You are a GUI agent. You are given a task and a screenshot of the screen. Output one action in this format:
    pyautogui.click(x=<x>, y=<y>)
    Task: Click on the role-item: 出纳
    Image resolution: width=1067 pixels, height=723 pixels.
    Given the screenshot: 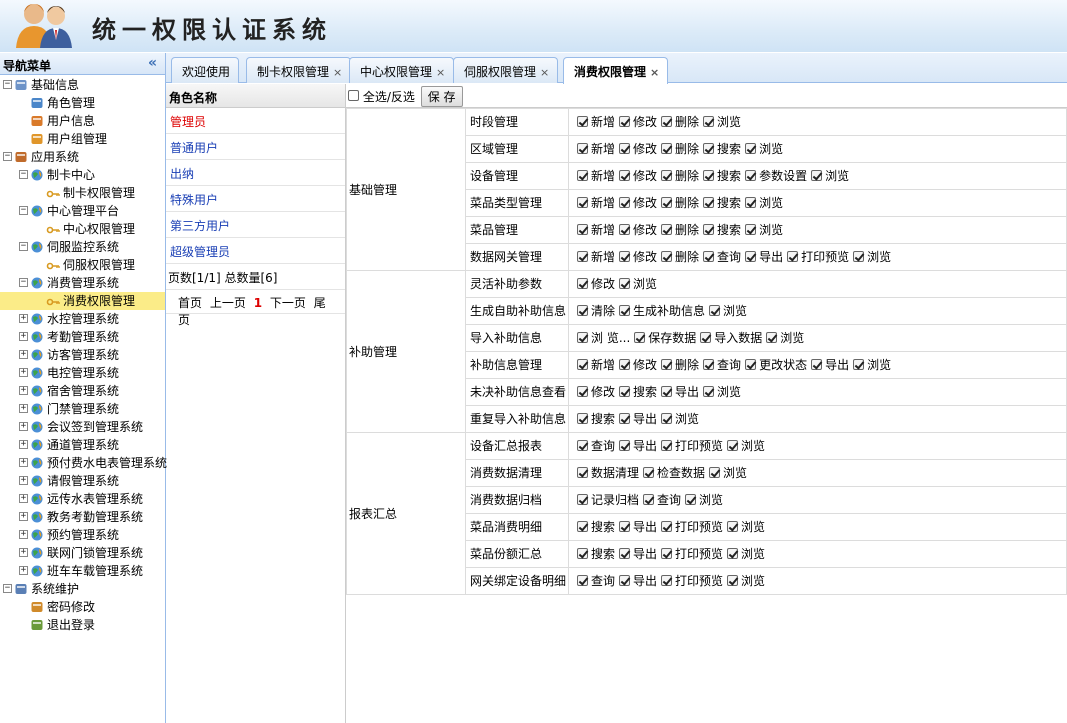 What is the action you would take?
    pyautogui.click(x=255, y=173)
    